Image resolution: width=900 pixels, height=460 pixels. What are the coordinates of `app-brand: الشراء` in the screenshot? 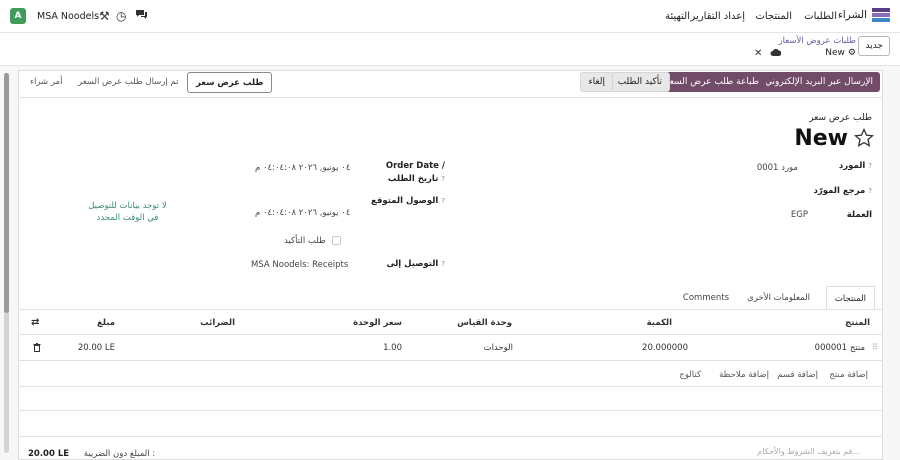 It's located at (864, 15).